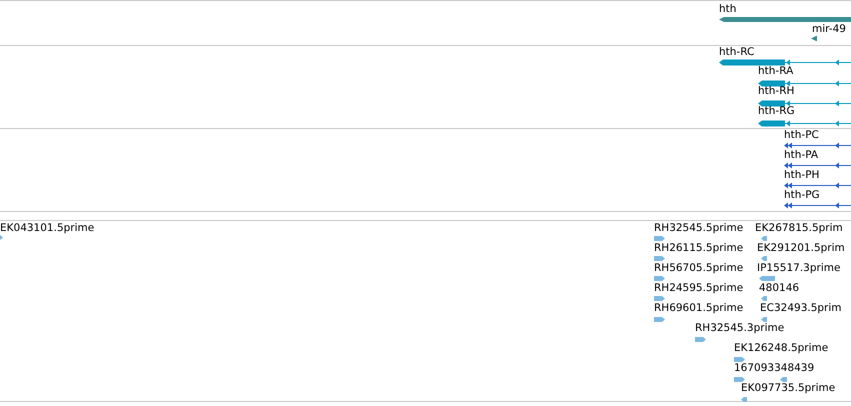 The height and width of the screenshot is (406, 851). I want to click on feature-label: IP15517.3prime, so click(798, 268).